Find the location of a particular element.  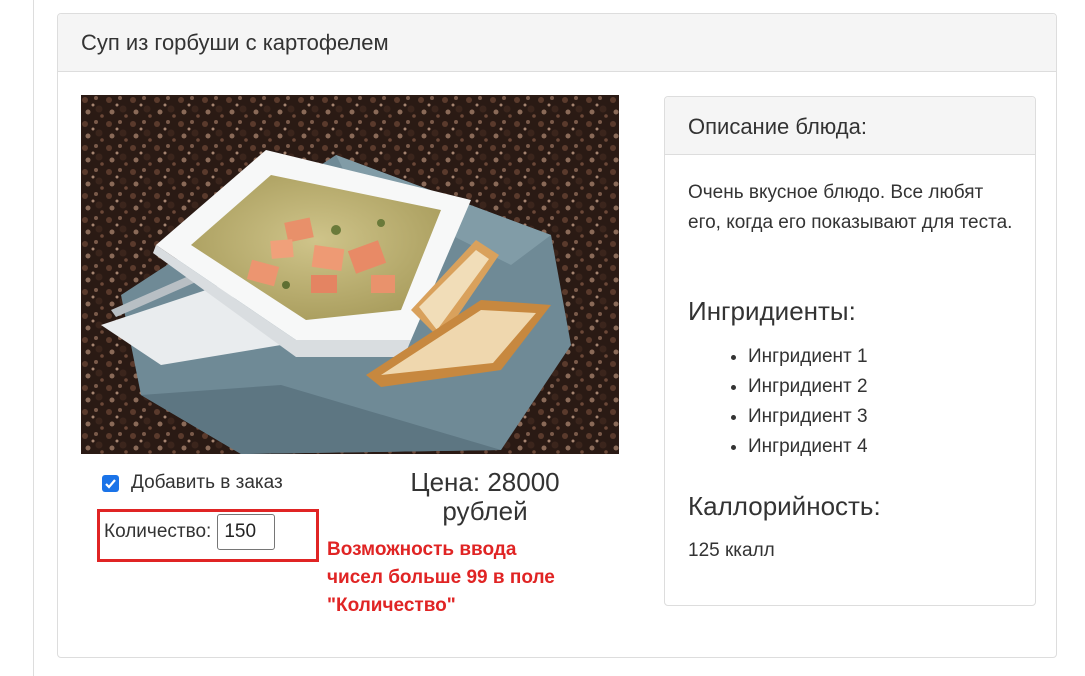

calories-title: Каллорийность: is located at coordinates (784, 506).